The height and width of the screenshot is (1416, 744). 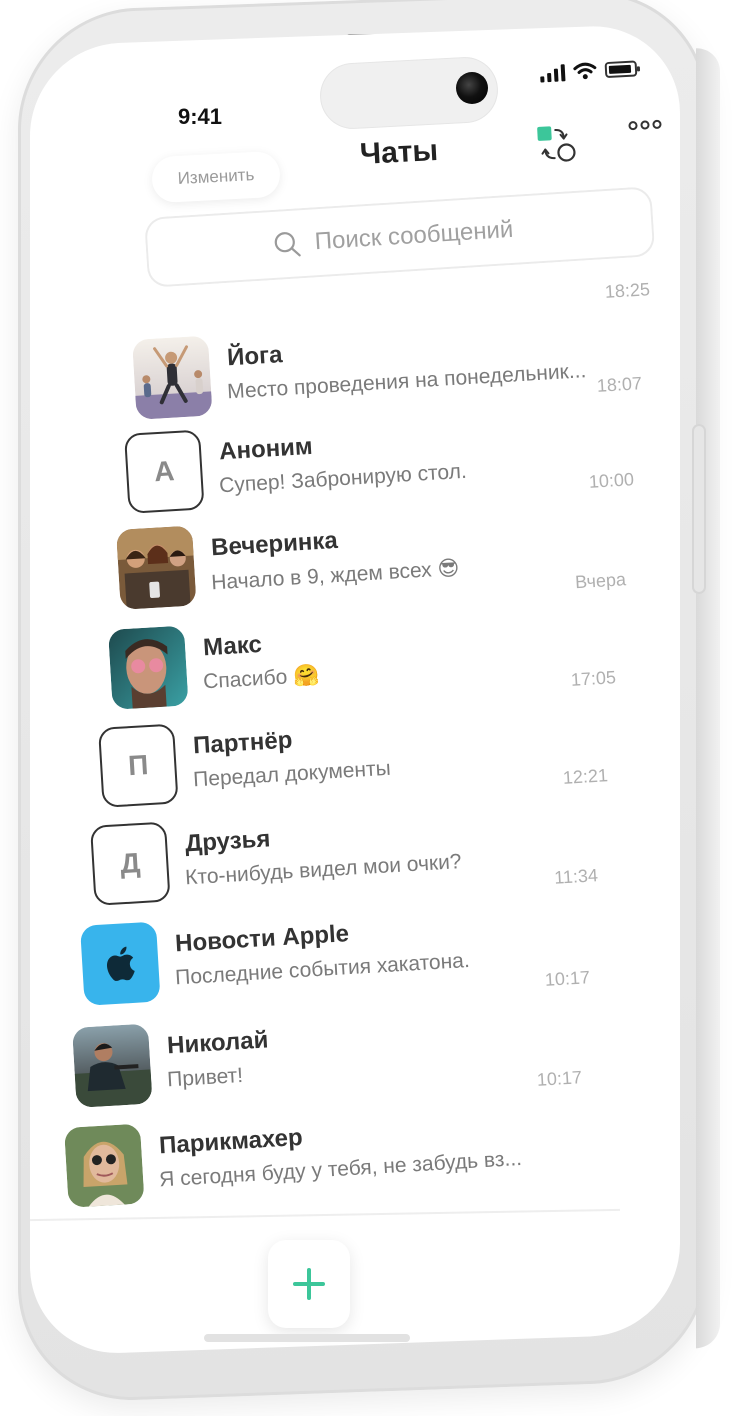 What do you see at coordinates (164, 471) in the screenshot?
I see `avatar-letter-a: А` at bounding box center [164, 471].